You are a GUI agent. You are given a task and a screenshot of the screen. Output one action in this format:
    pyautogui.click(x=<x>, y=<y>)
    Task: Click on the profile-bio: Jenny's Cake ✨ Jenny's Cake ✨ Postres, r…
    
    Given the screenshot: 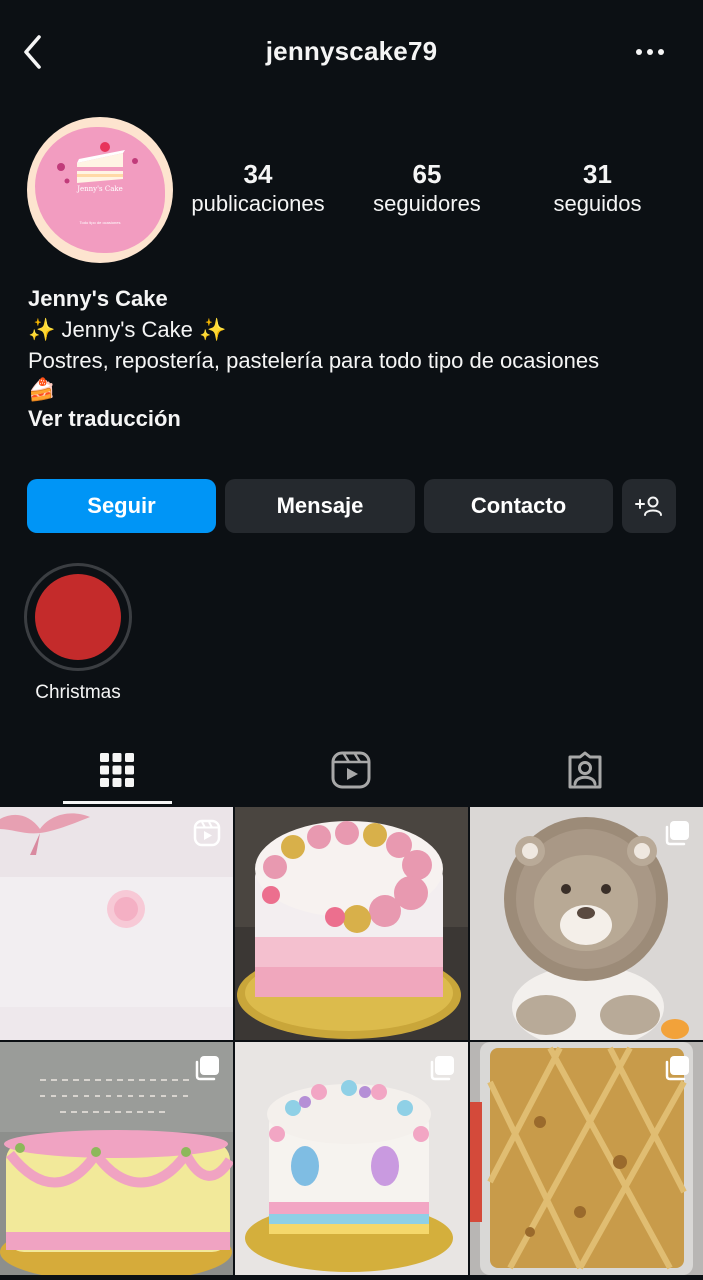 What is the action you would take?
    pyautogui.click(x=358, y=359)
    